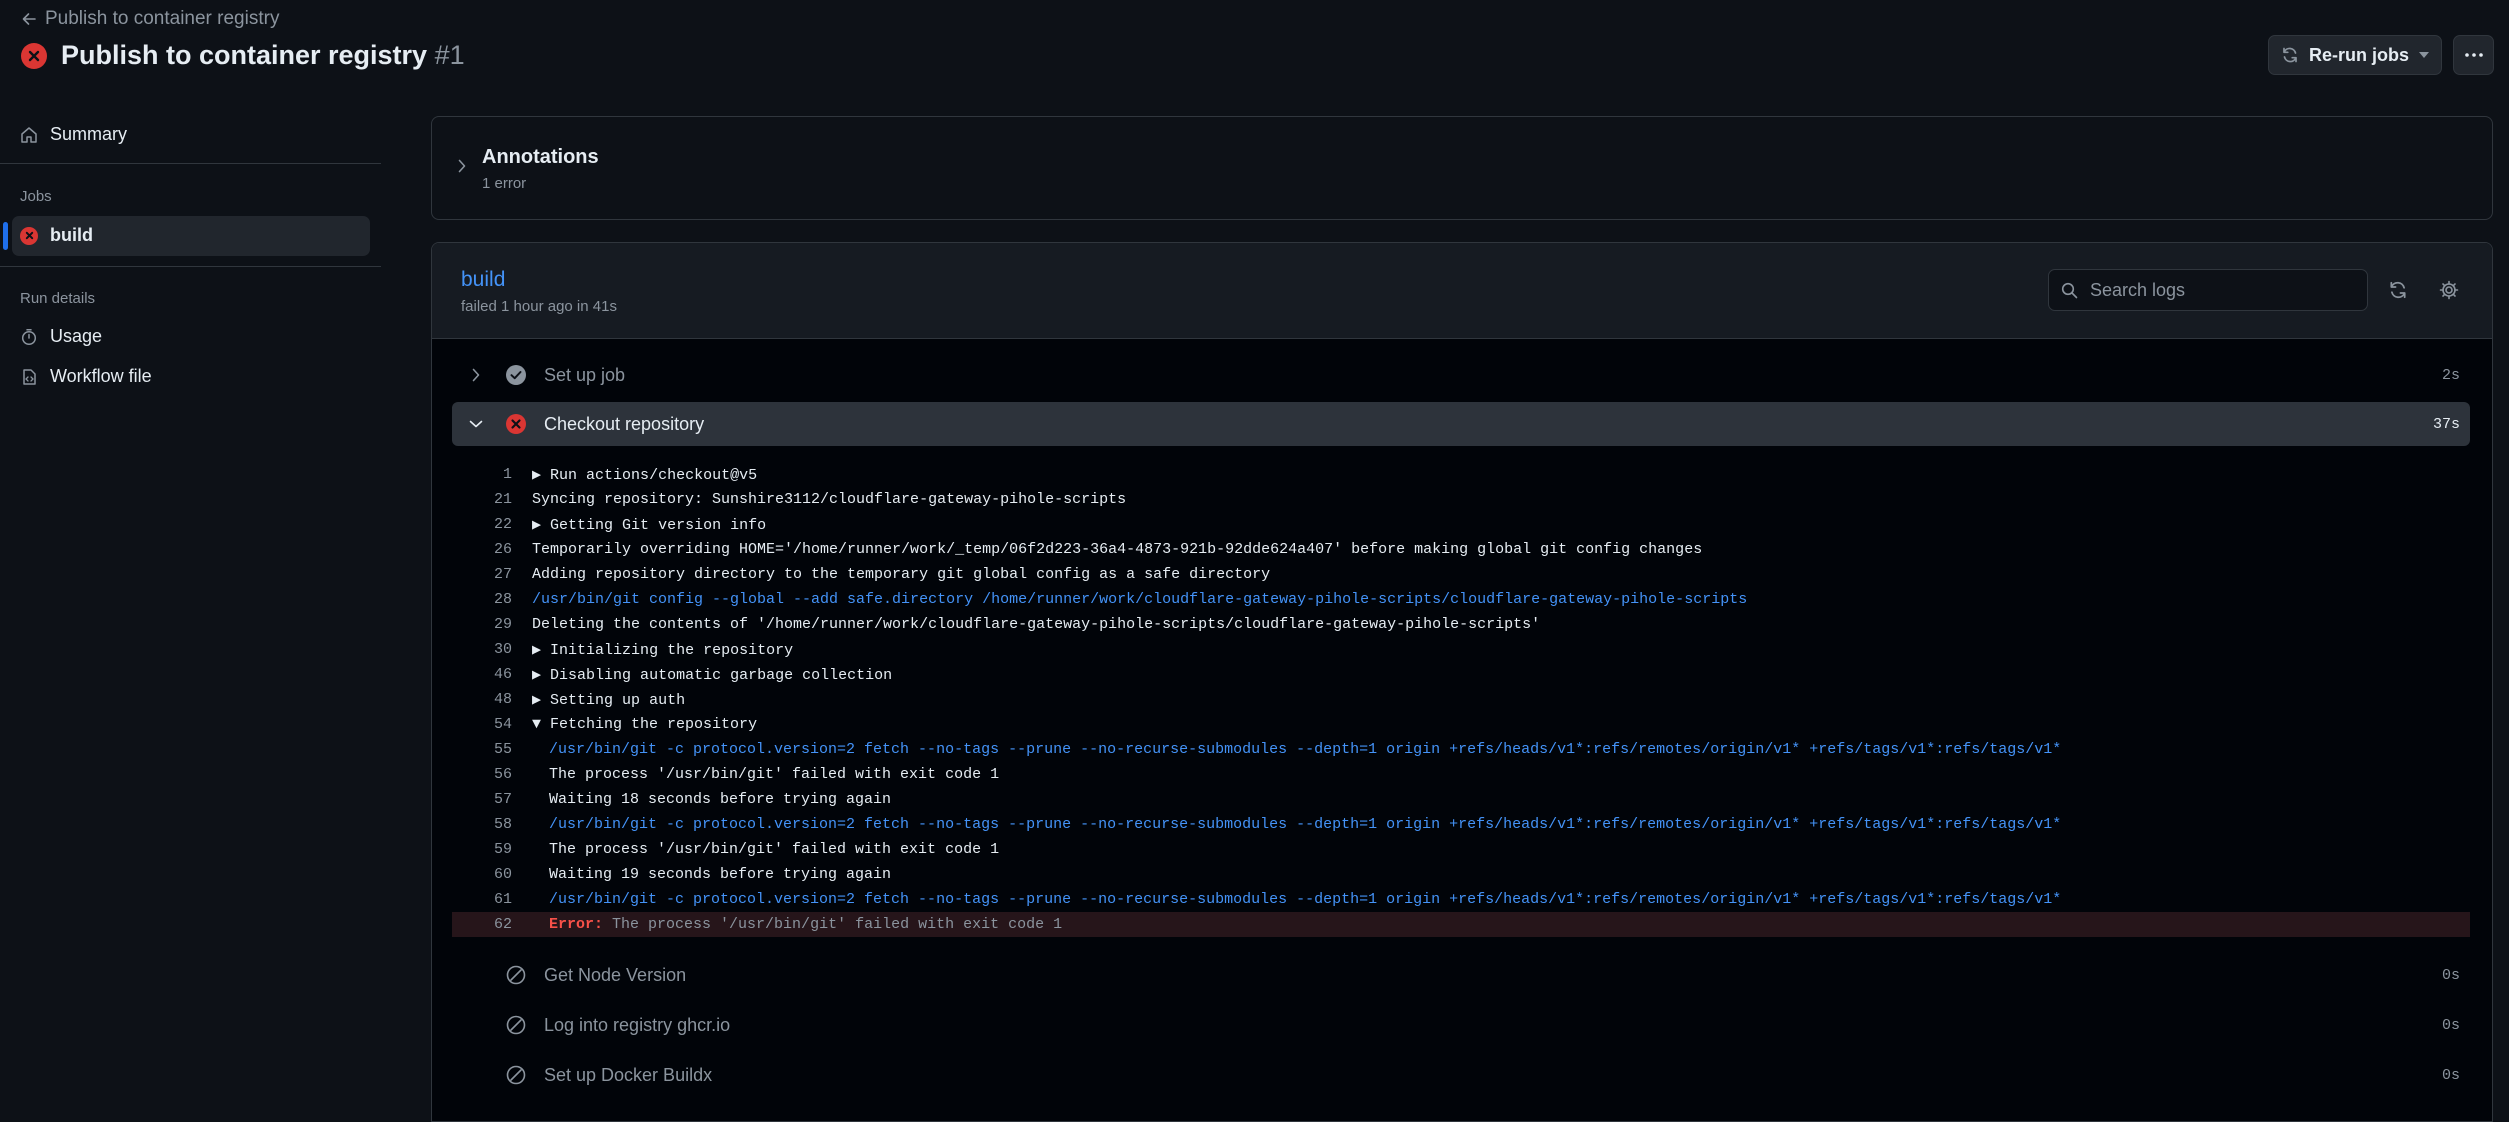  I want to click on log-line-number: 57, so click(492, 799).